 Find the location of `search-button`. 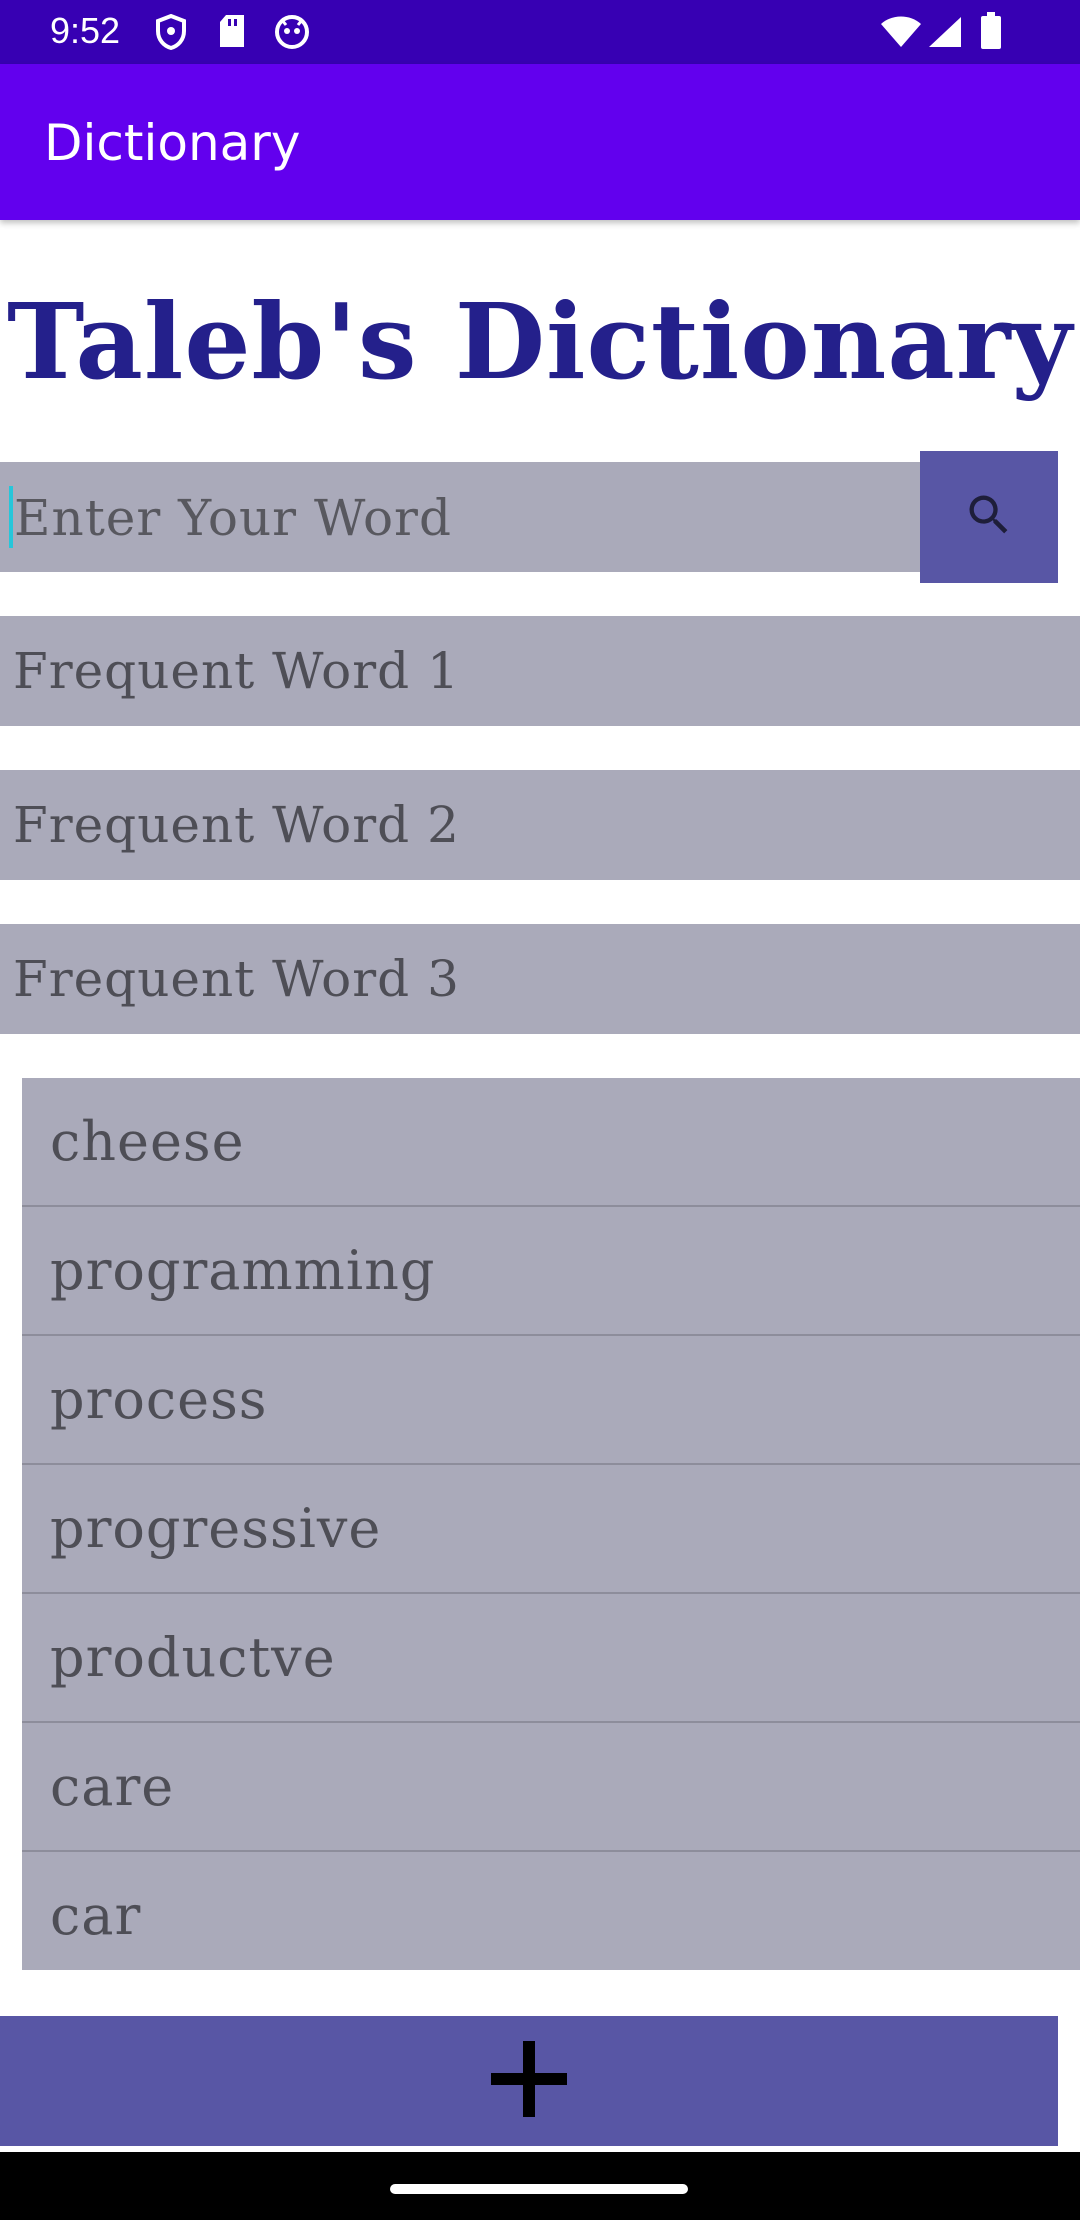

search-button is located at coordinates (989, 517).